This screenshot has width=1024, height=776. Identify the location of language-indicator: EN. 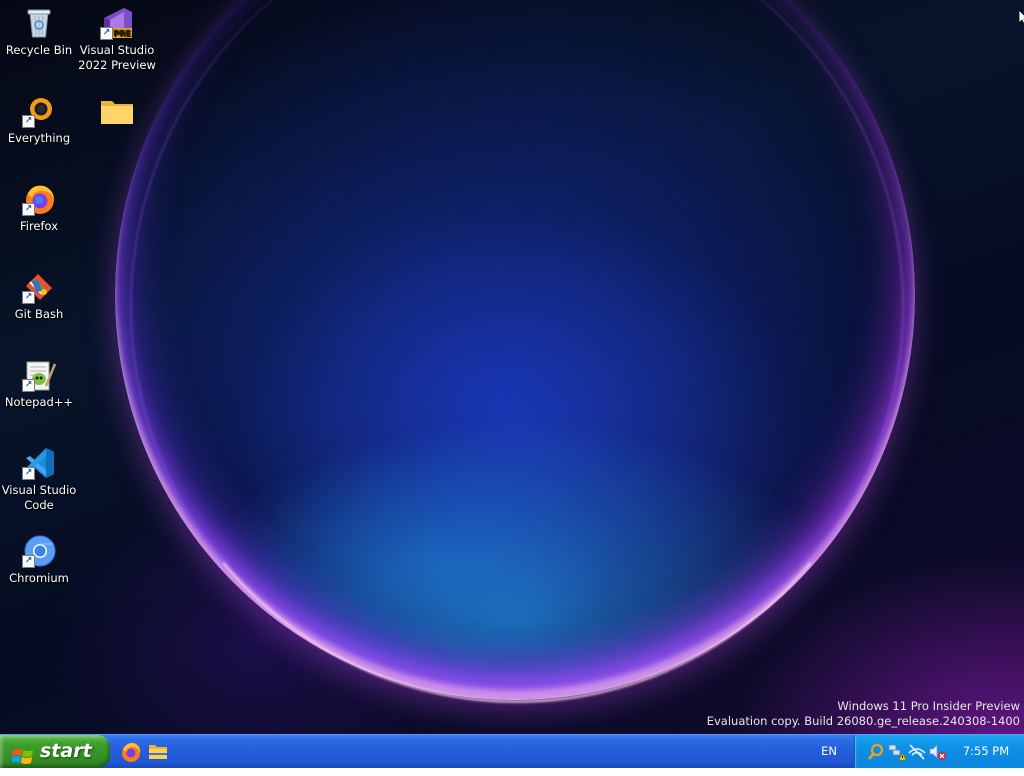
(829, 751).